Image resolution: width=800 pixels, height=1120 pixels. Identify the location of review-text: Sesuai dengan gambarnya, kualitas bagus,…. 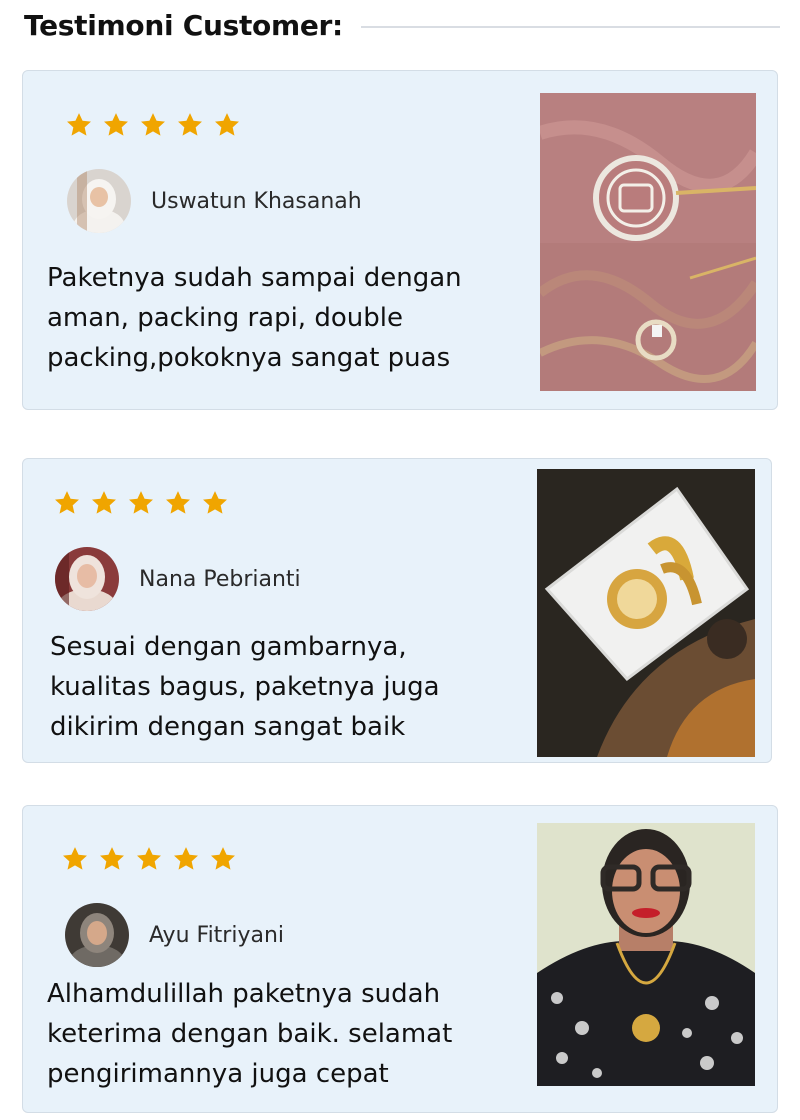
(245, 687).